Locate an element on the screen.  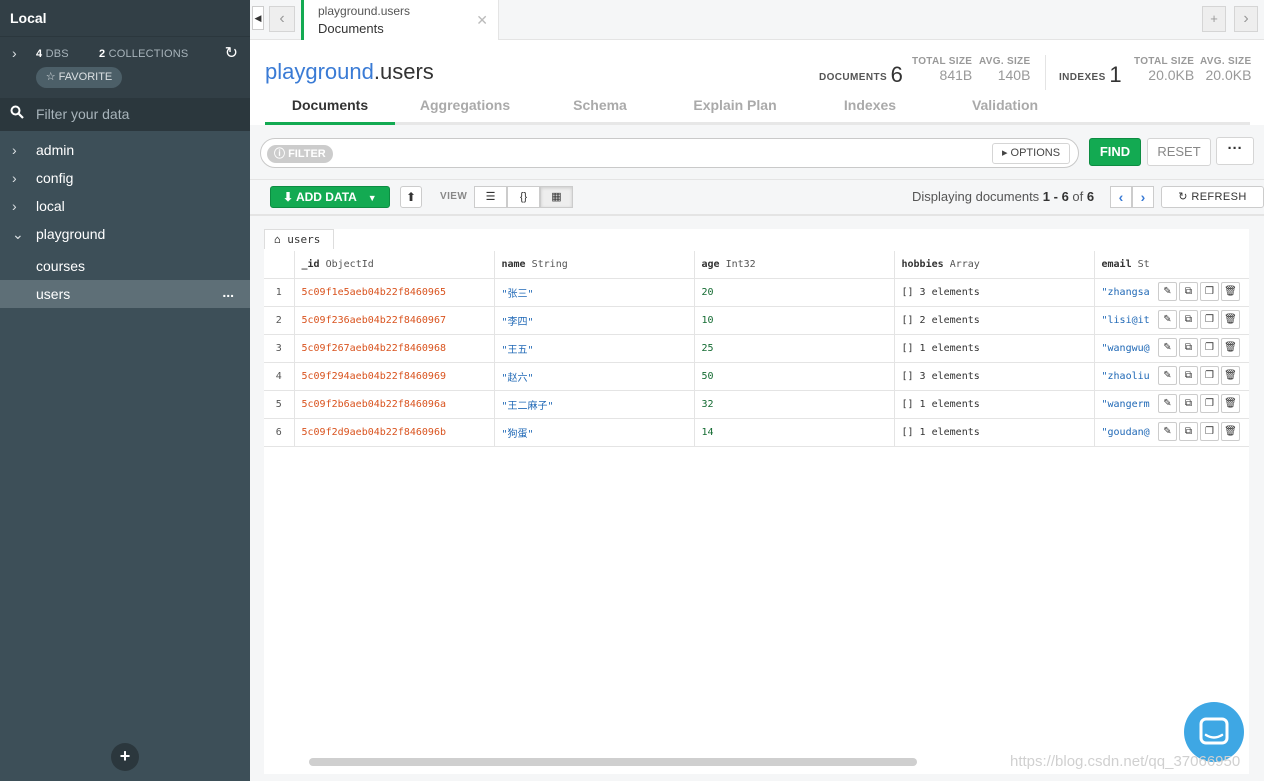
horizontal-scrollbar is located at coordinates (613, 762).